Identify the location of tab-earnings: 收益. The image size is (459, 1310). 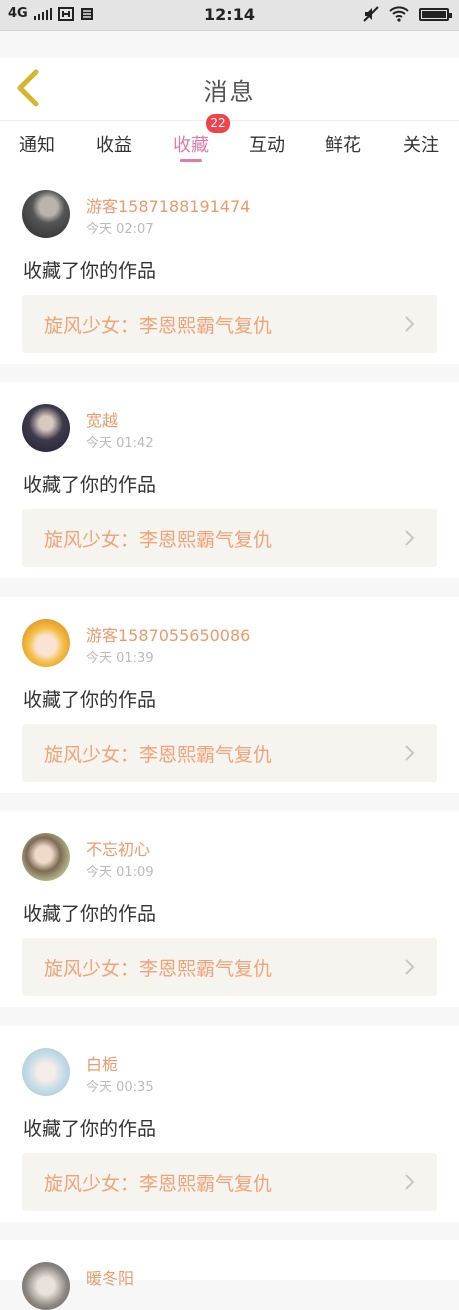
(114, 144).